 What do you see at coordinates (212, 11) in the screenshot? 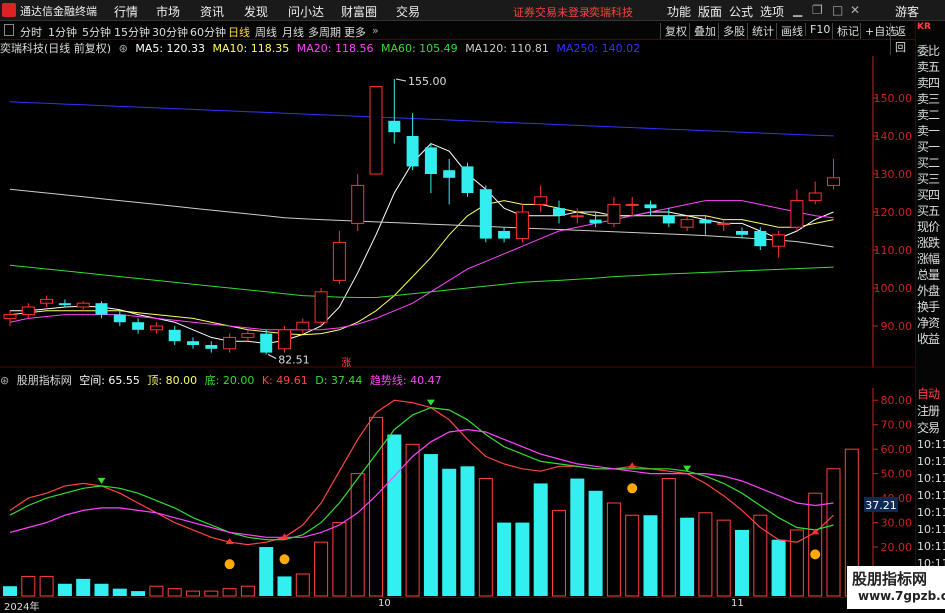
I see `menu-item: 资讯` at bounding box center [212, 11].